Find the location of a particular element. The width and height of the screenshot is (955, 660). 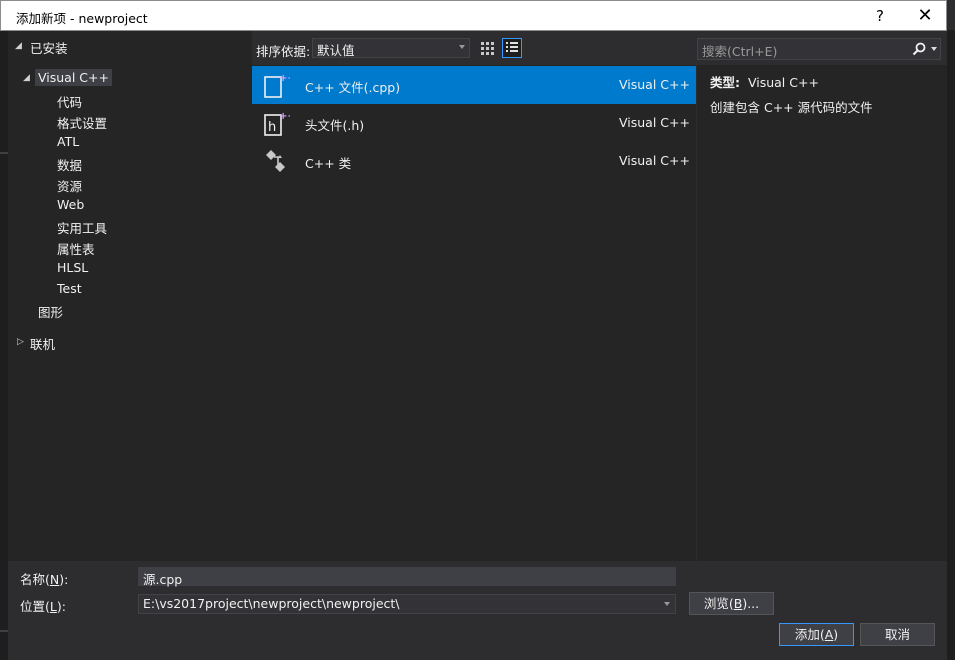

description-type-value: Visual C++ is located at coordinates (783, 82).